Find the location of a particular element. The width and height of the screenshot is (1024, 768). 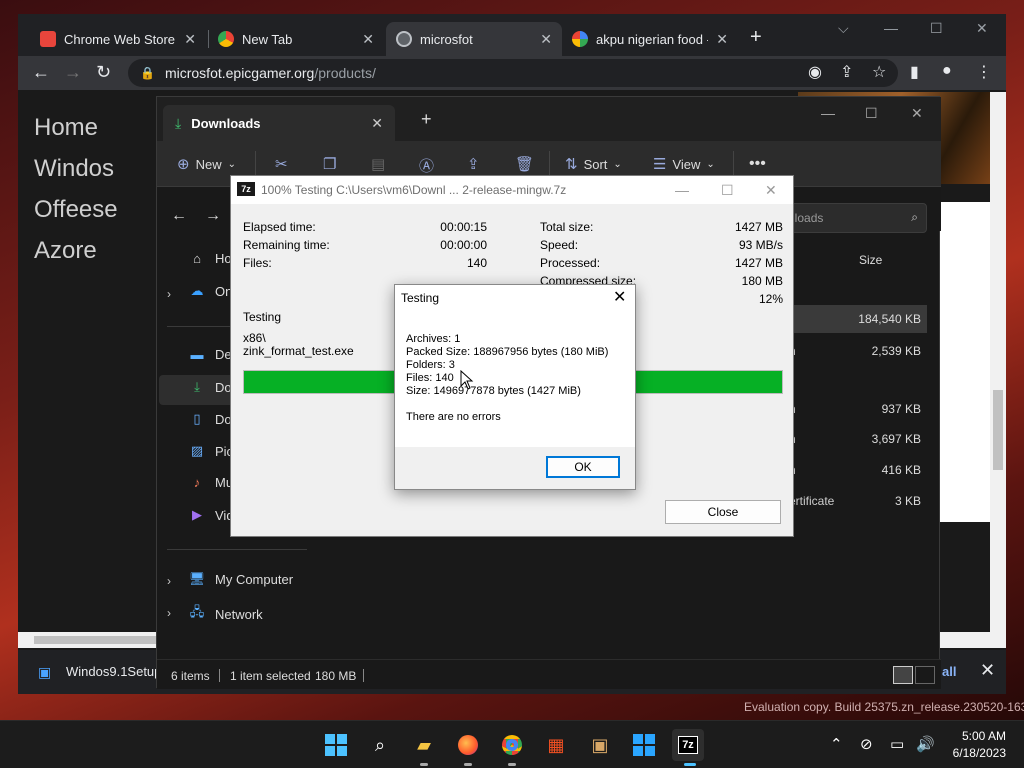

side-panel-icon: ▮ is located at coordinates (914, 72).